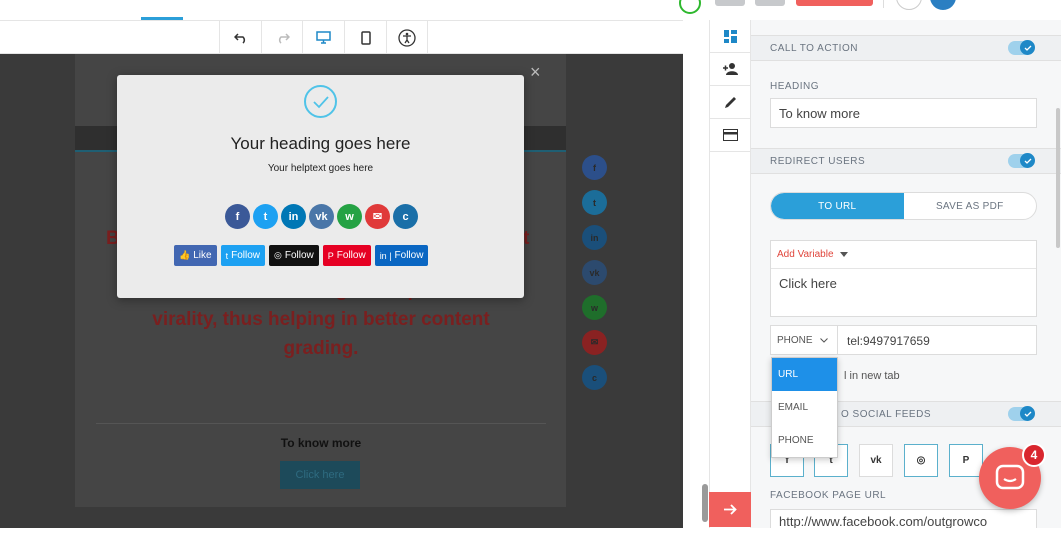 The height and width of the screenshot is (536, 1061). I want to click on twitter-follow-icon: t, so click(227, 255).